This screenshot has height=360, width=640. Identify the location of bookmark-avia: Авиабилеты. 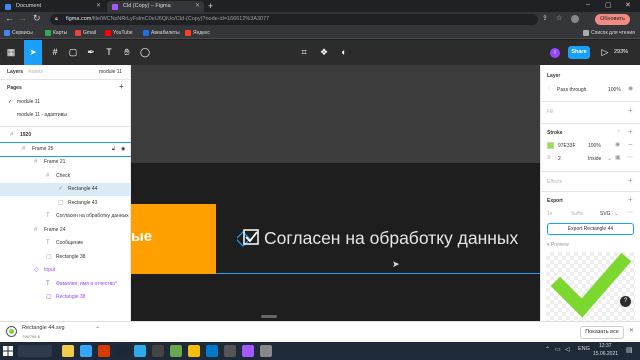
(161, 33).